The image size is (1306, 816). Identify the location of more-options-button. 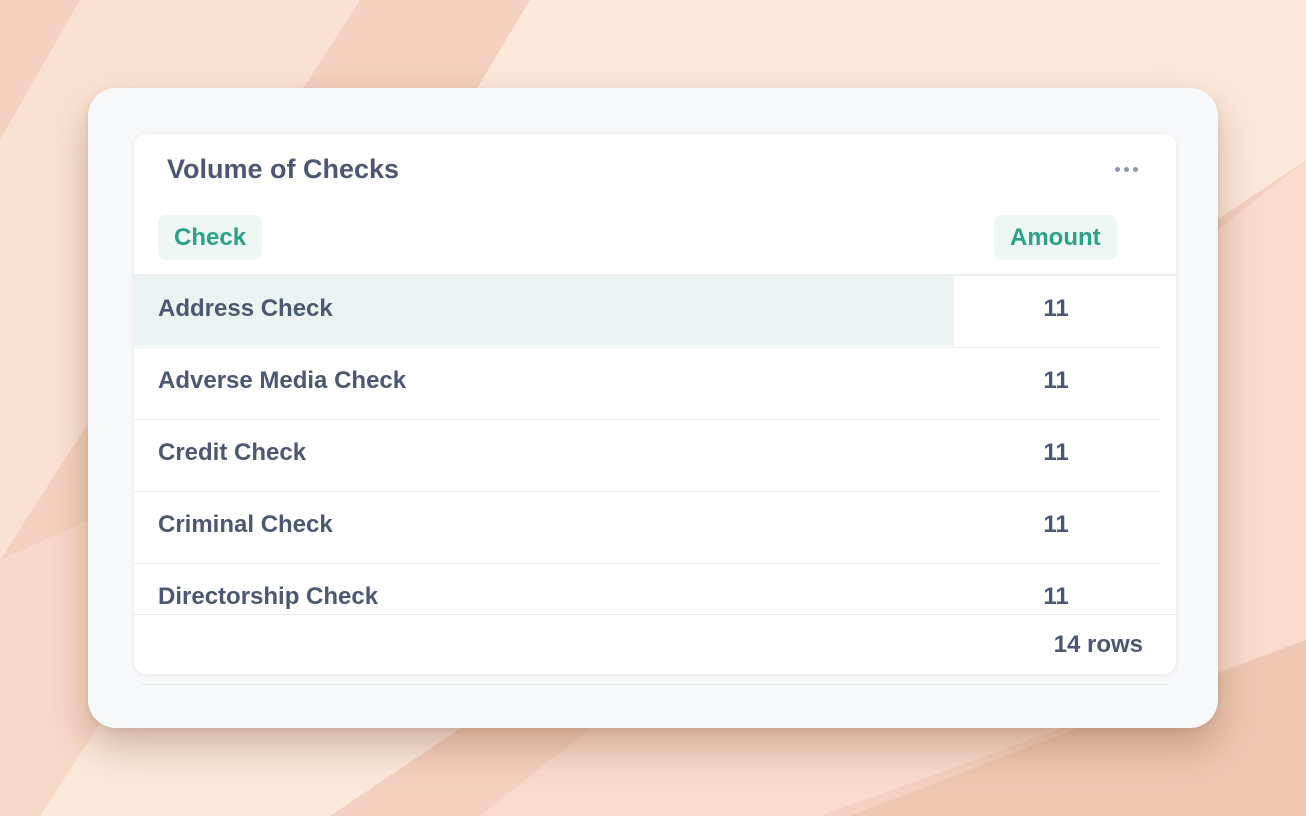
(1126, 169).